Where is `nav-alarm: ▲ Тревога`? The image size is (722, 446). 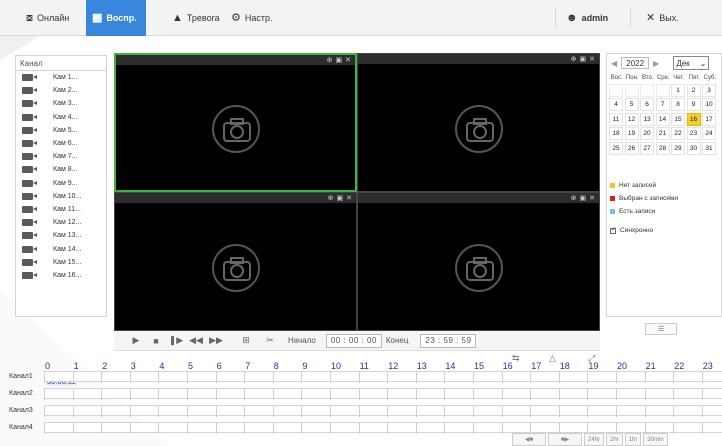
nav-alarm: ▲ Тревога is located at coordinates (196, 18).